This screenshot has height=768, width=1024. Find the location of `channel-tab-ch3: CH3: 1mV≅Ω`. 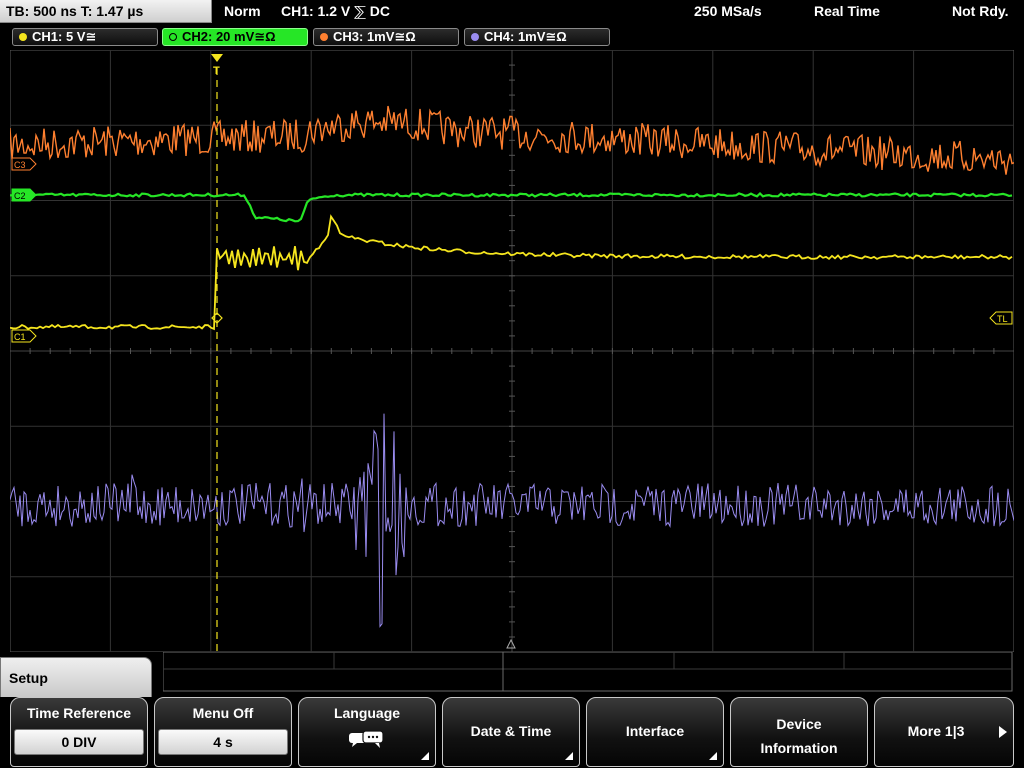

channel-tab-ch3: CH3: 1mV≅Ω is located at coordinates (386, 37).